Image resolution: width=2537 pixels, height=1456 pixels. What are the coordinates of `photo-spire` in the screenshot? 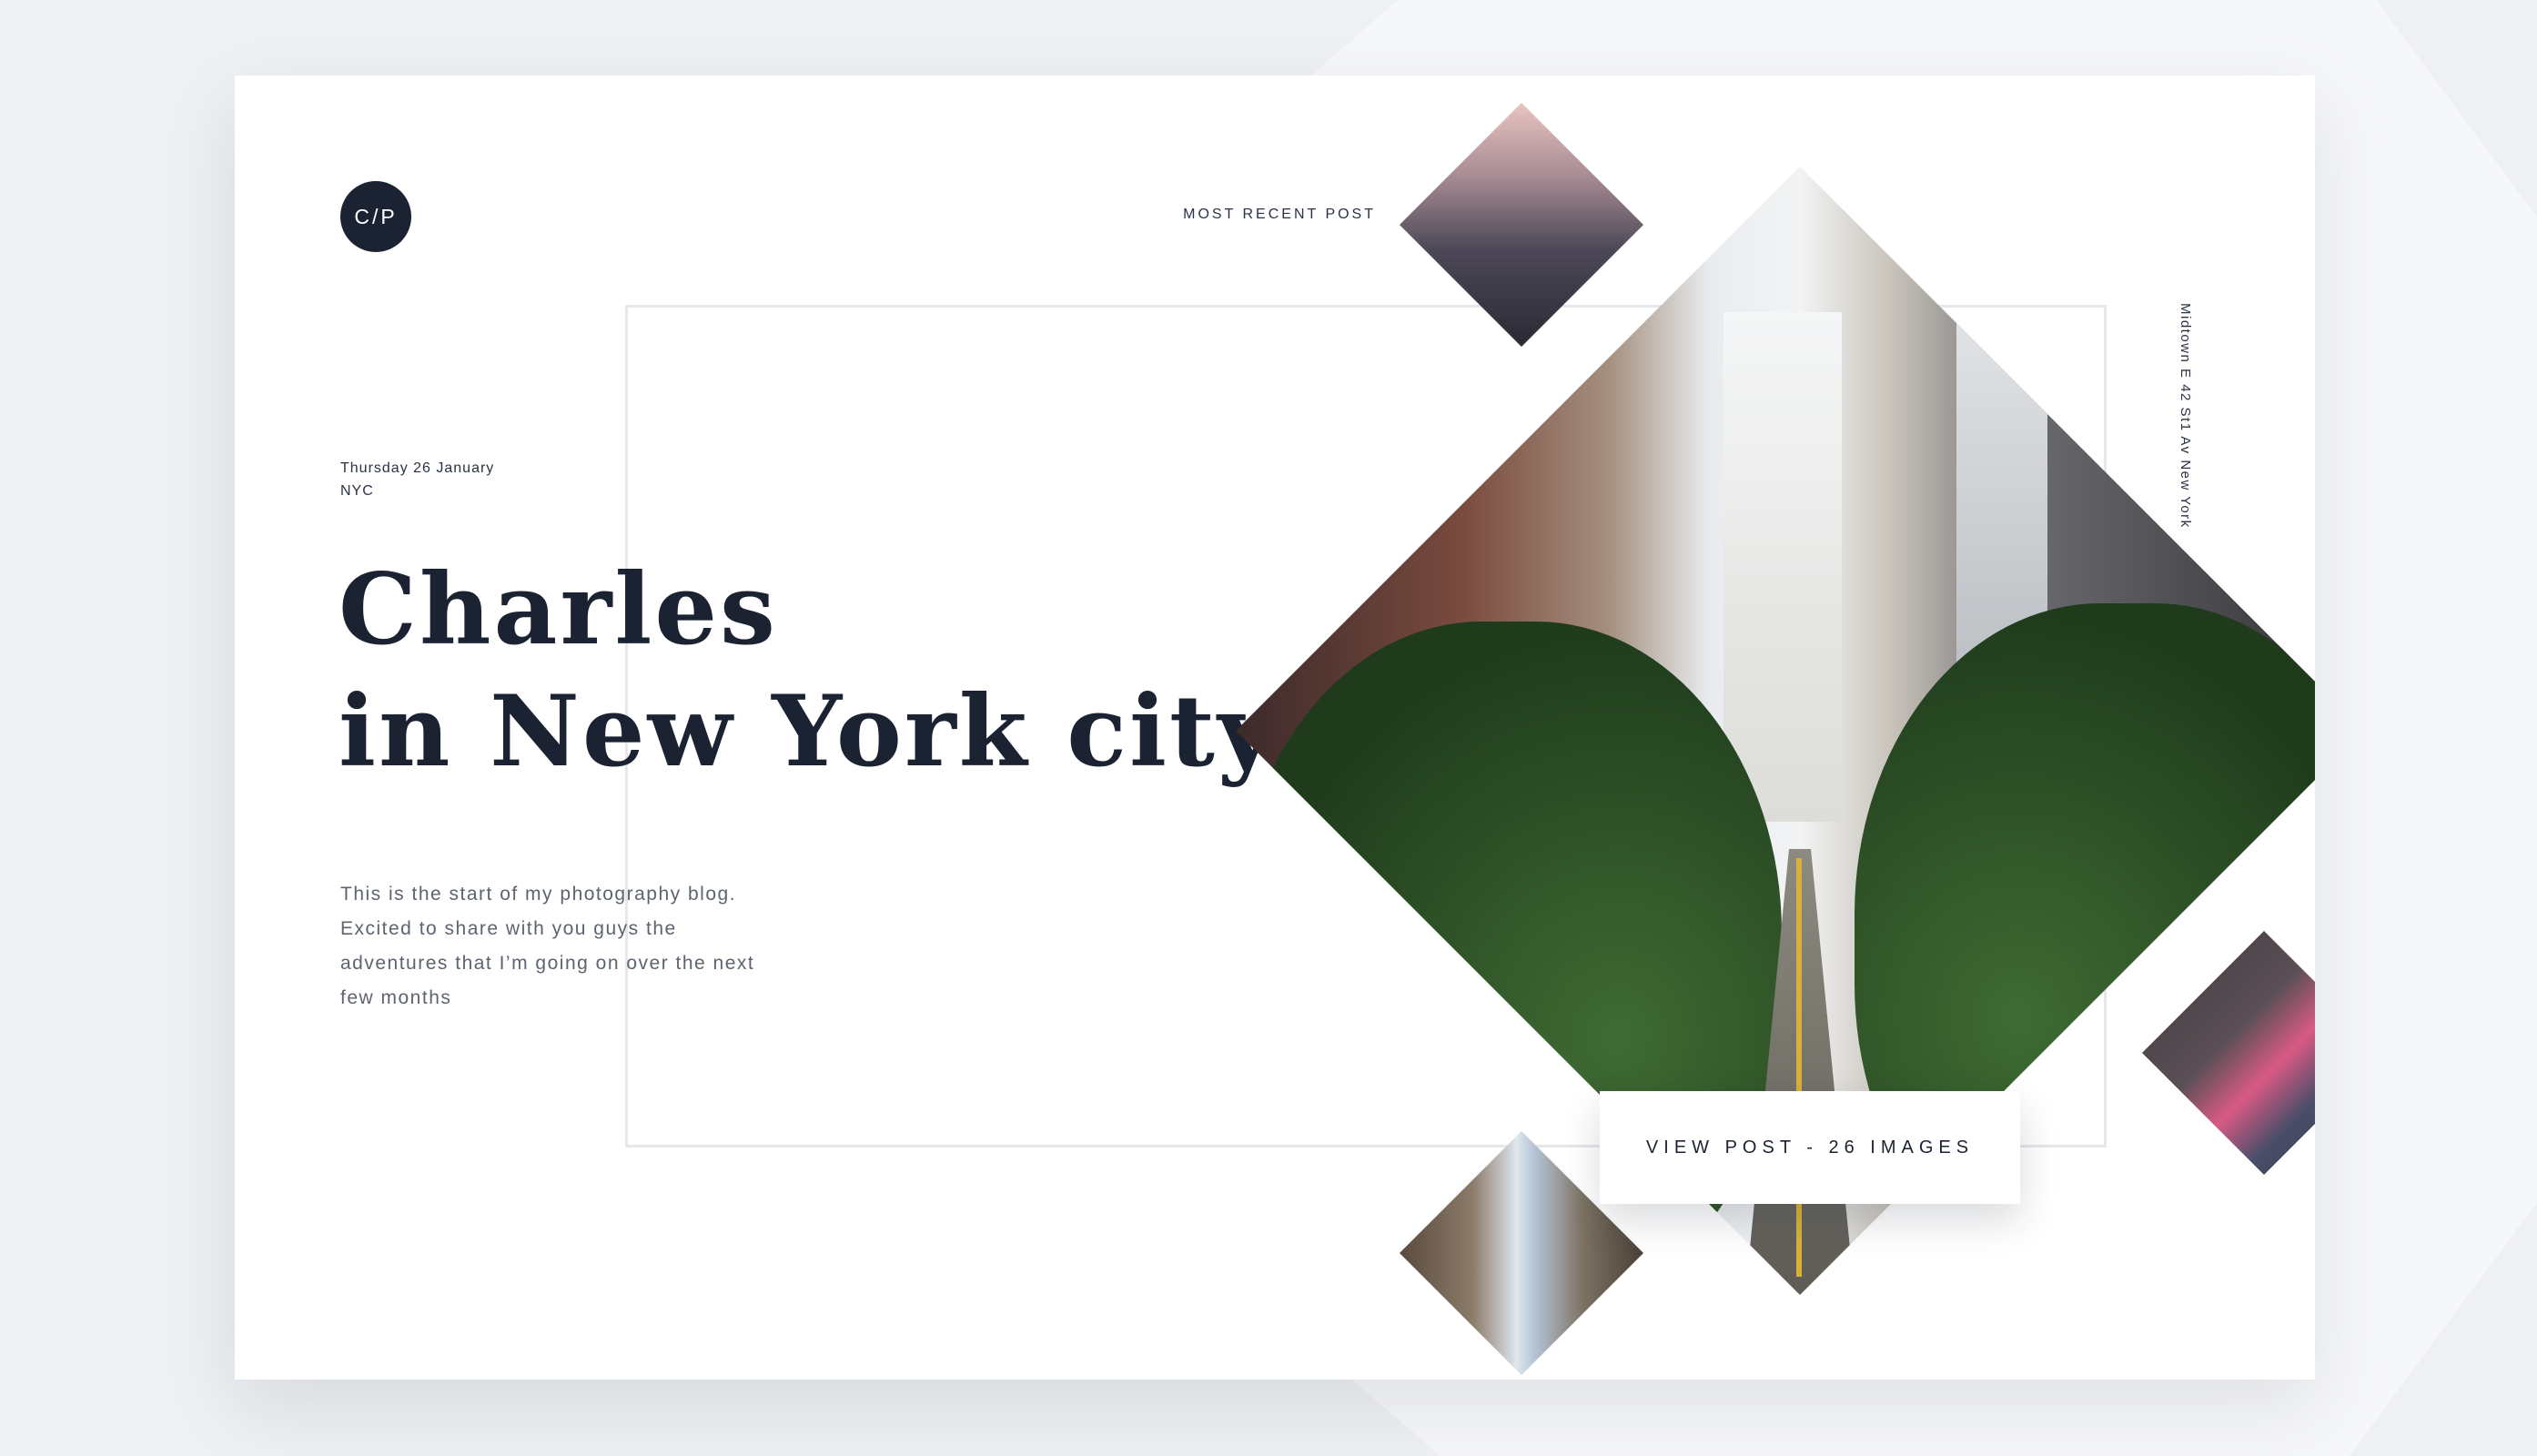 It's located at (2002, 262).